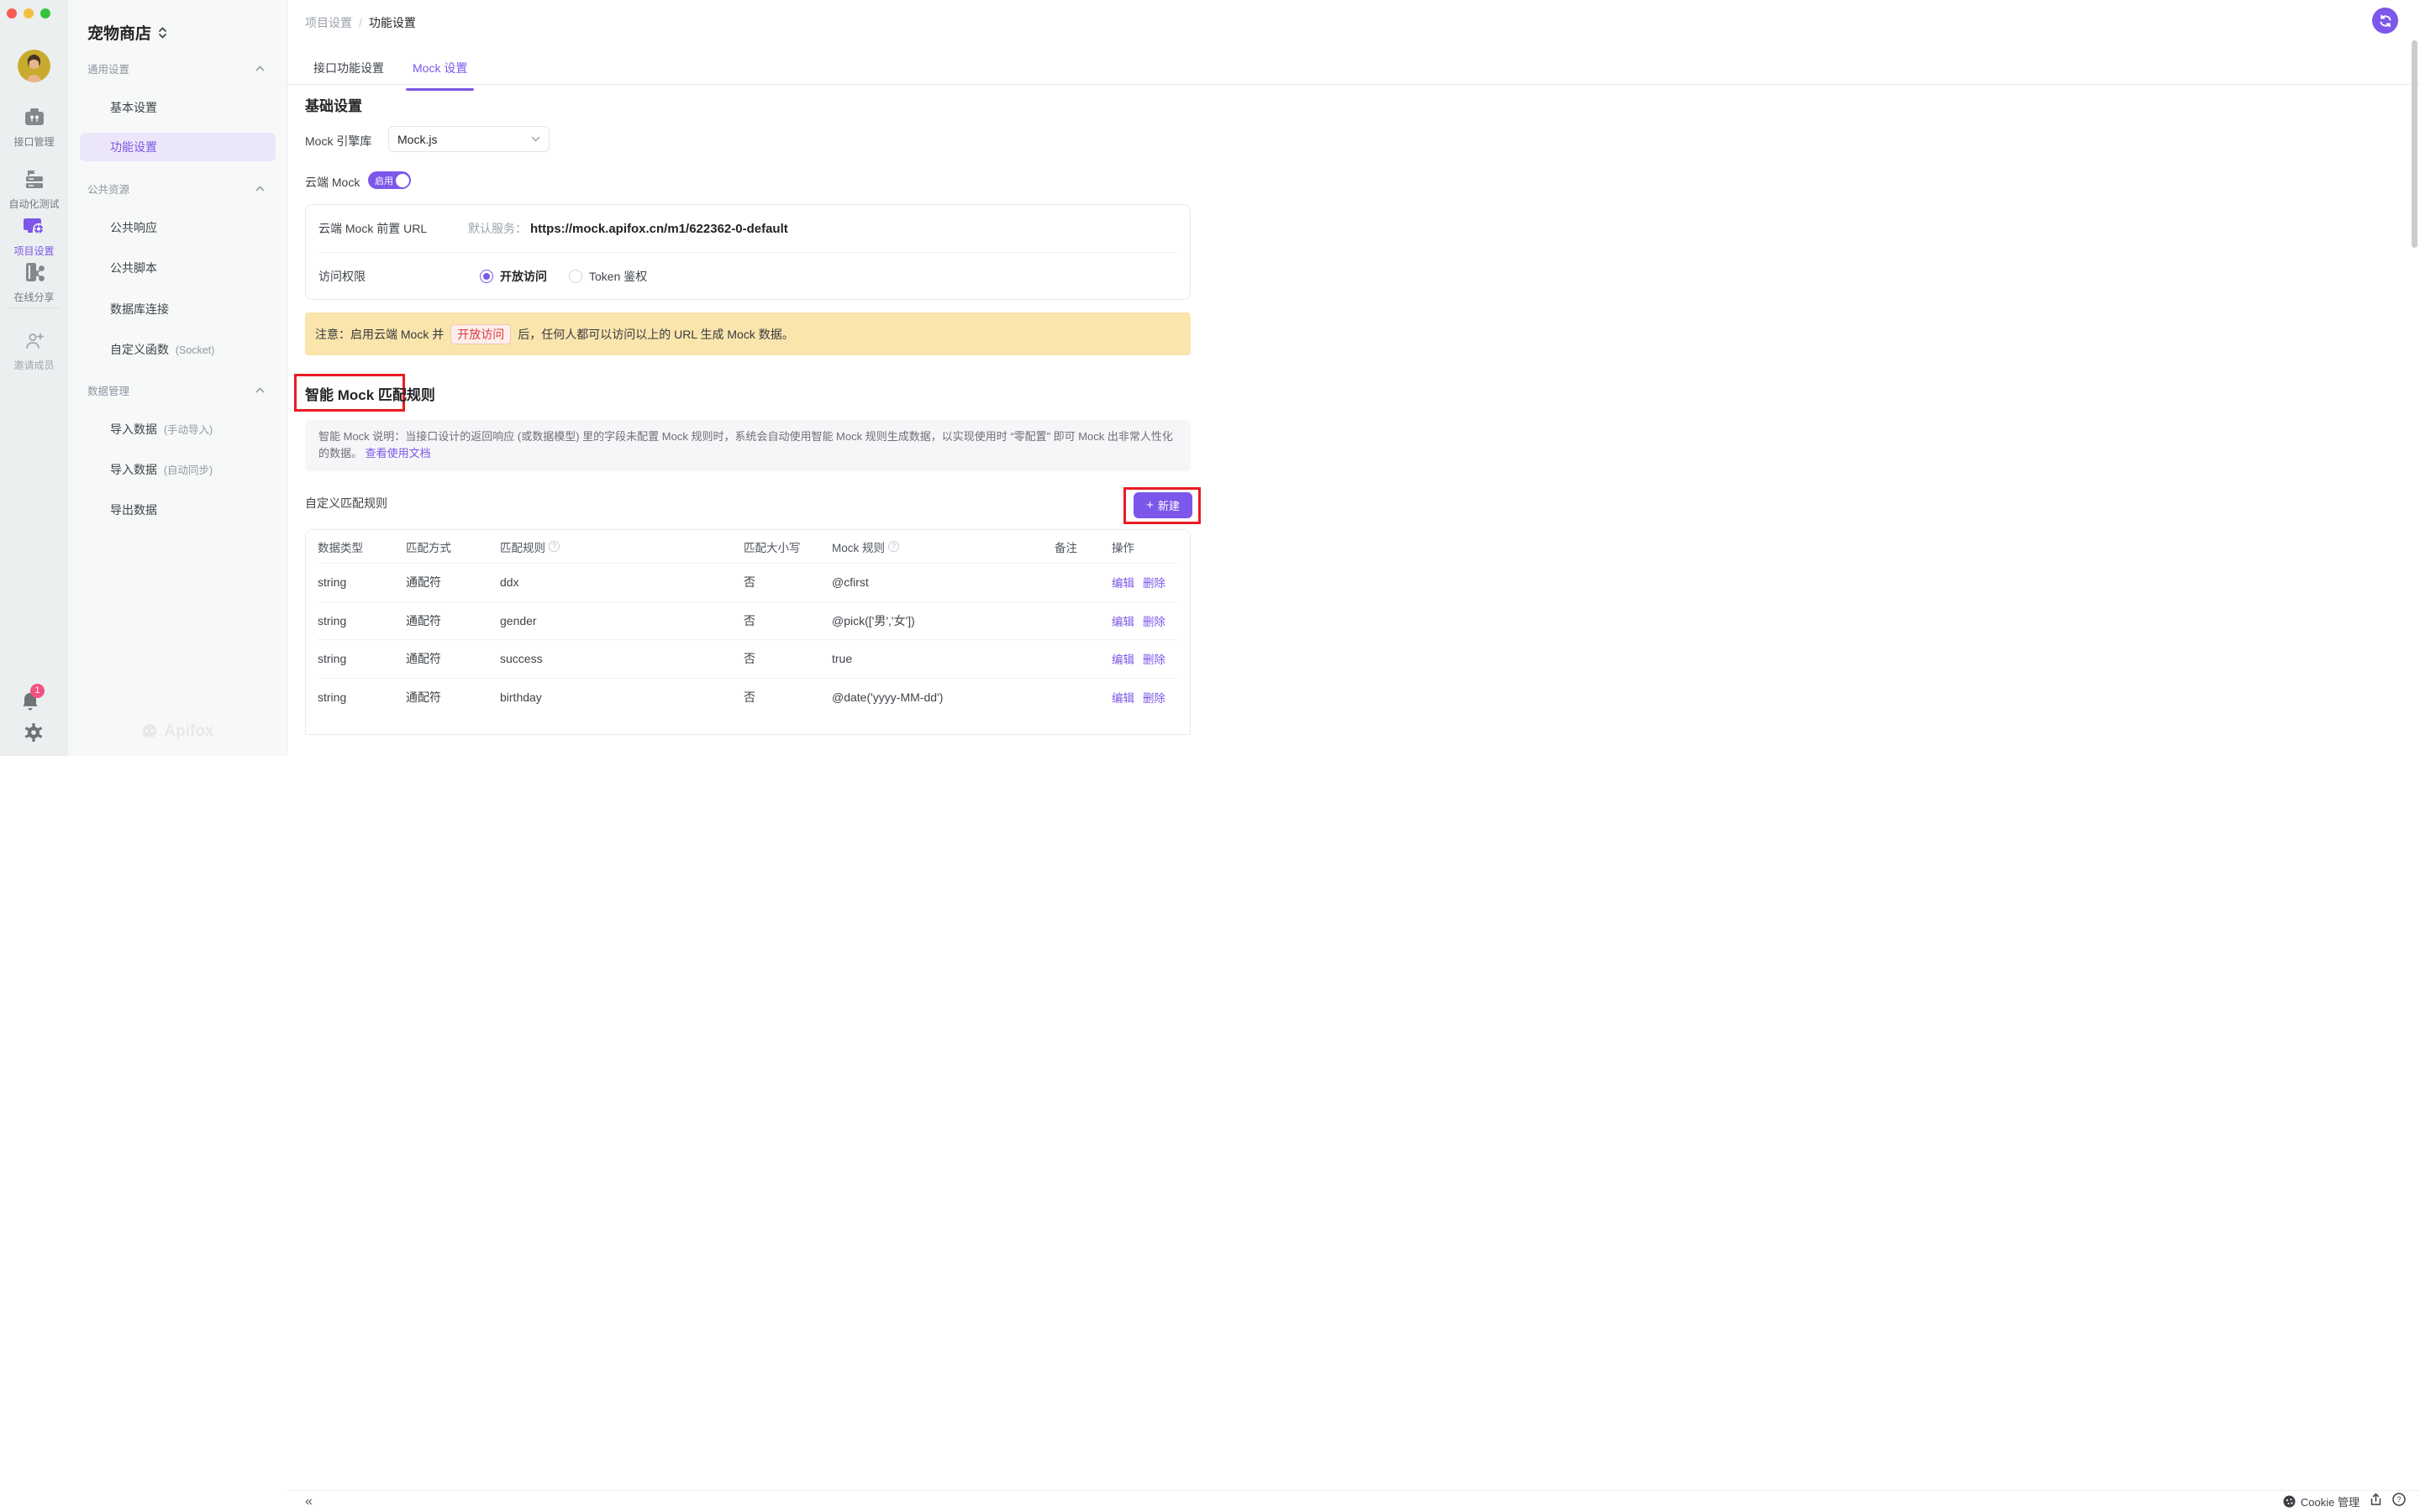 The image size is (2420, 1512). I want to click on cell-mock-rule: @cfirst, so click(850, 582).